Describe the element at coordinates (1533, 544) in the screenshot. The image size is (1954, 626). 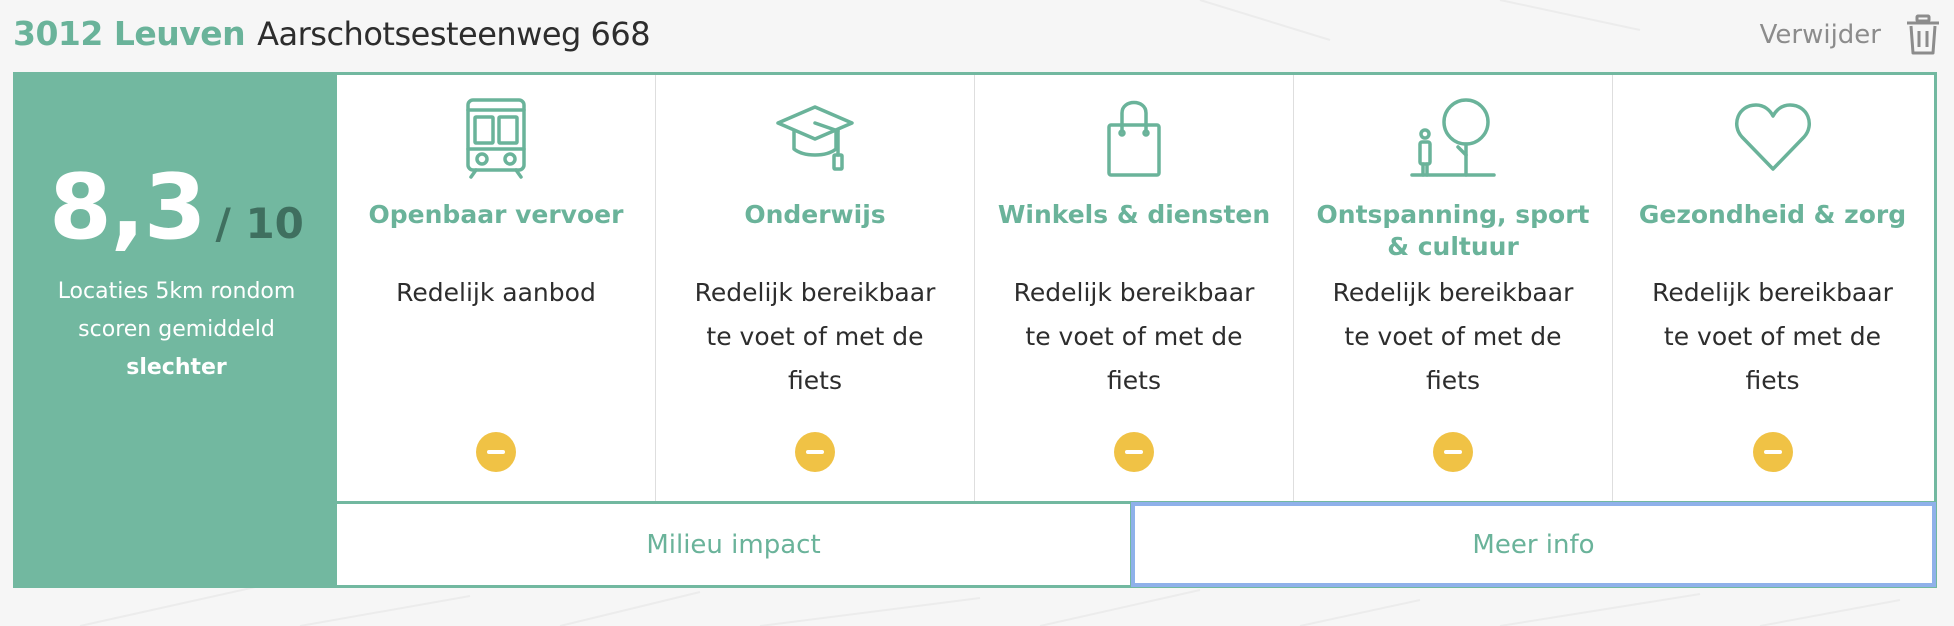
I see `meer-info-button: Meer info` at that location.